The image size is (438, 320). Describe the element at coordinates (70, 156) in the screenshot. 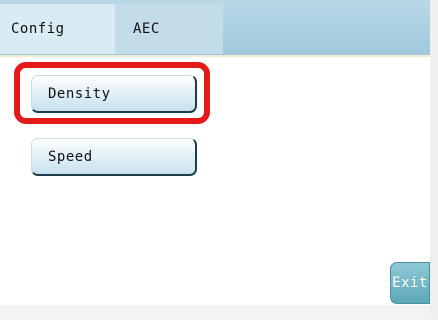

I see `speed-button-label: Speed` at that location.